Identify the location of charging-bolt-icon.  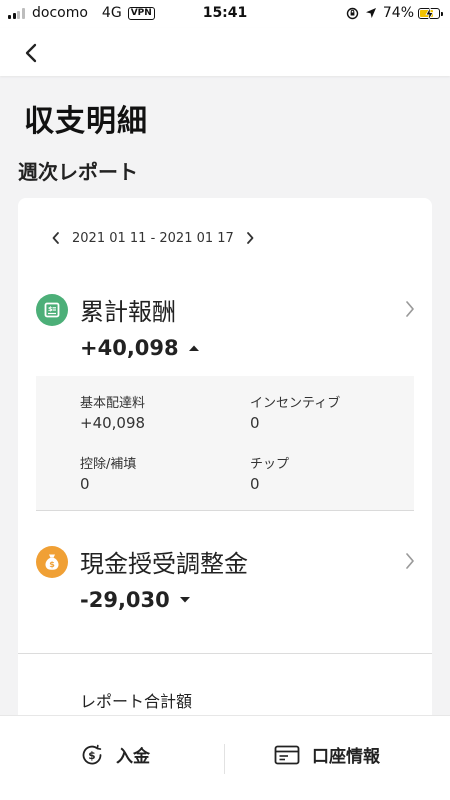
(429, 13).